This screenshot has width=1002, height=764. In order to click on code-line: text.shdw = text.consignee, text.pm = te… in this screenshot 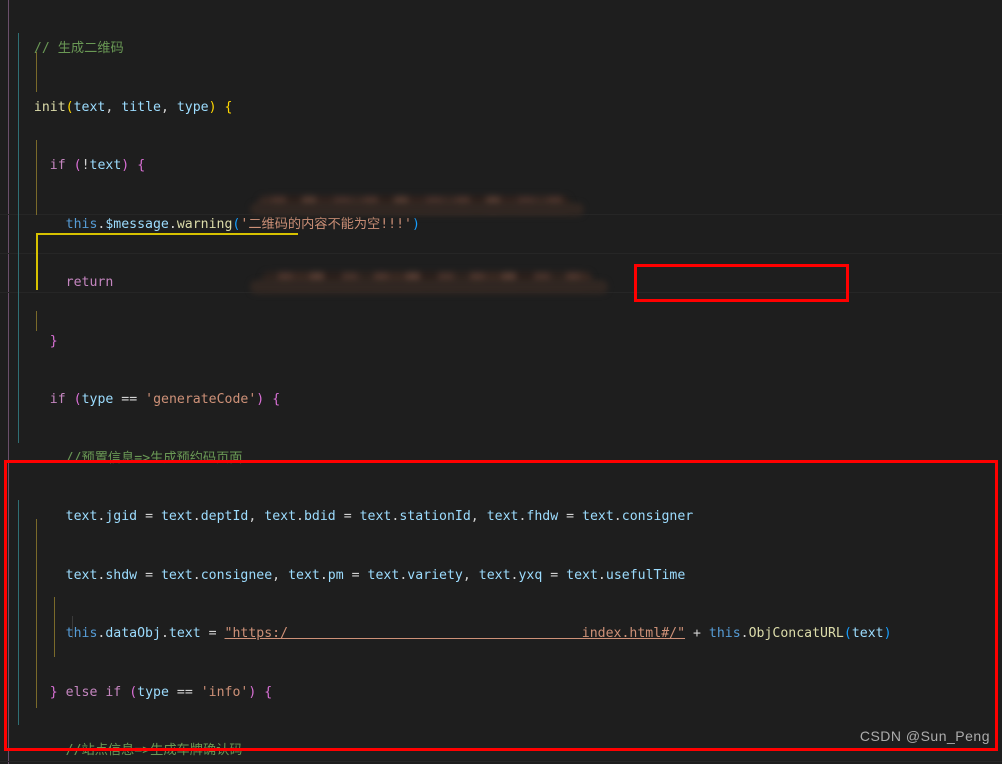, I will do `click(375, 575)`.